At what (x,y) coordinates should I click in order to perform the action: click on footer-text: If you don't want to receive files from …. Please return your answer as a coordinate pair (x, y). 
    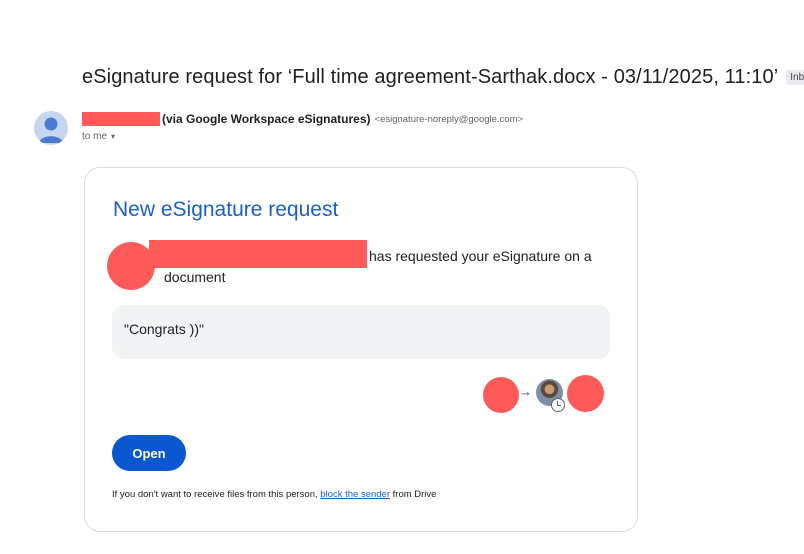
    Looking at the image, I should click on (274, 494).